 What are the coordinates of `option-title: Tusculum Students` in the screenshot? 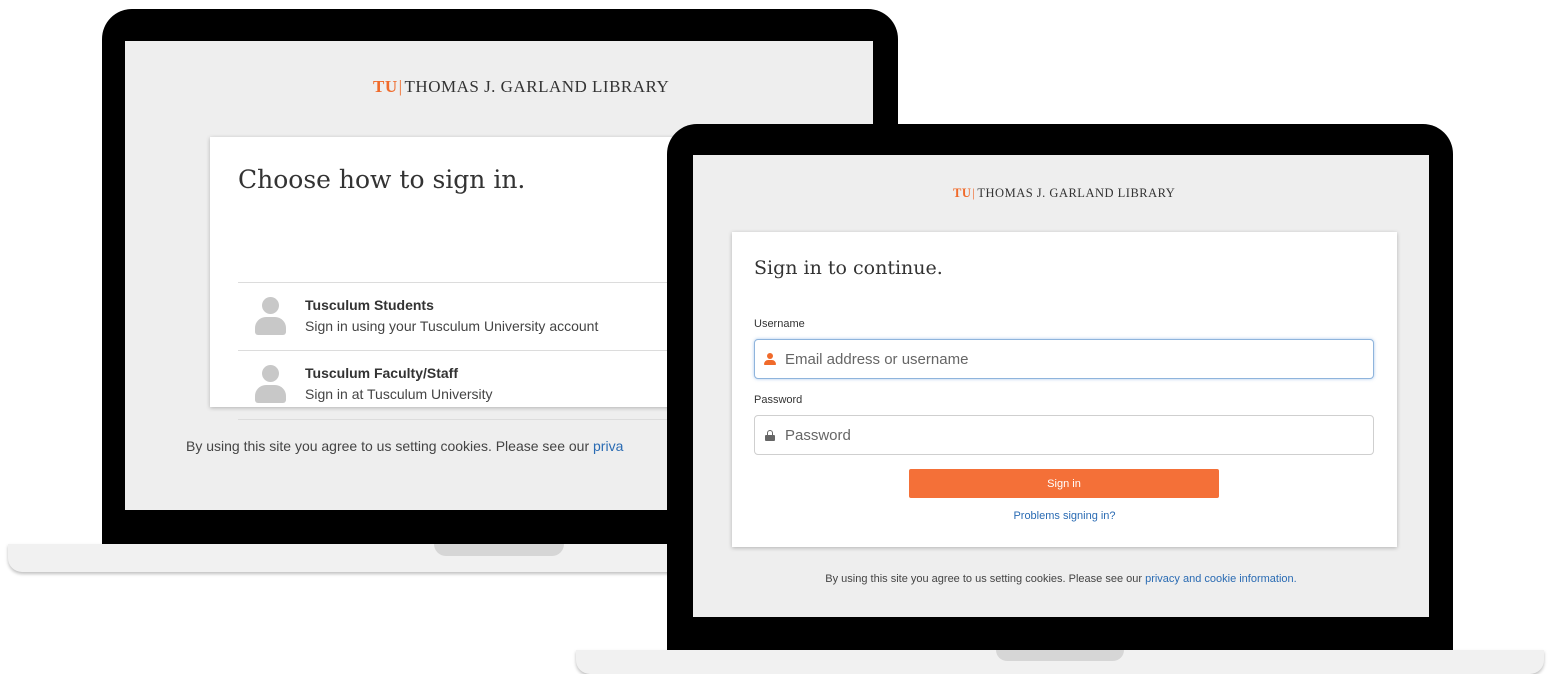 It's located at (369, 305).